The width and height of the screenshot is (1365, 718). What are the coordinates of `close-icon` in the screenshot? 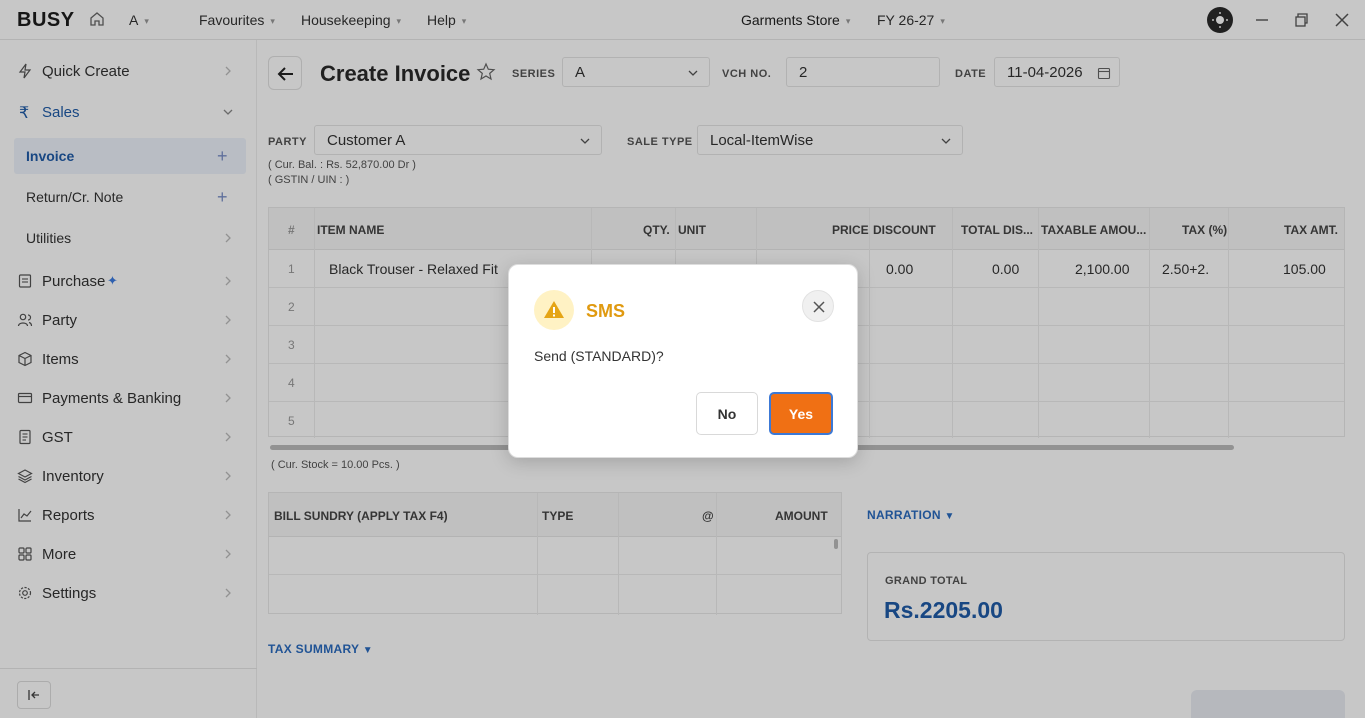 It's located at (819, 307).